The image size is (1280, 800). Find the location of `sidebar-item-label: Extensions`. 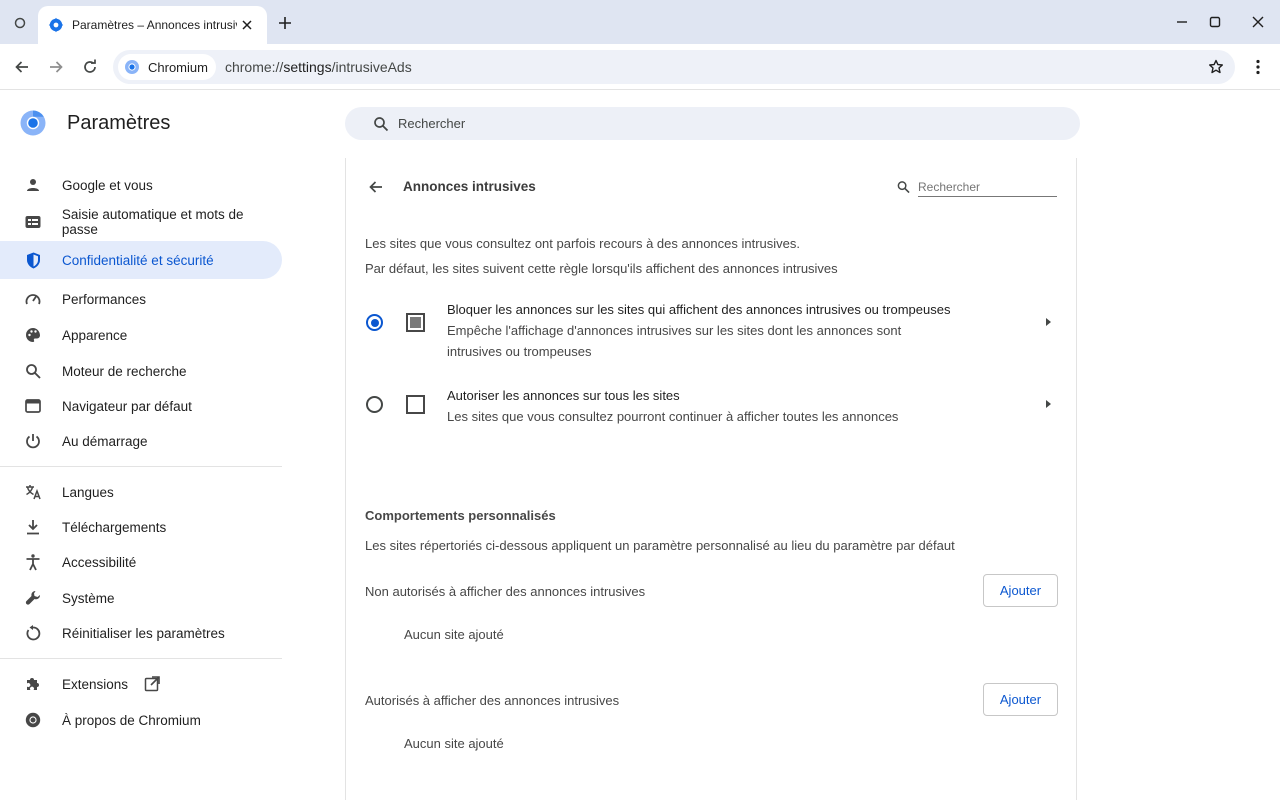

sidebar-item-label: Extensions is located at coordinates (95, 684).